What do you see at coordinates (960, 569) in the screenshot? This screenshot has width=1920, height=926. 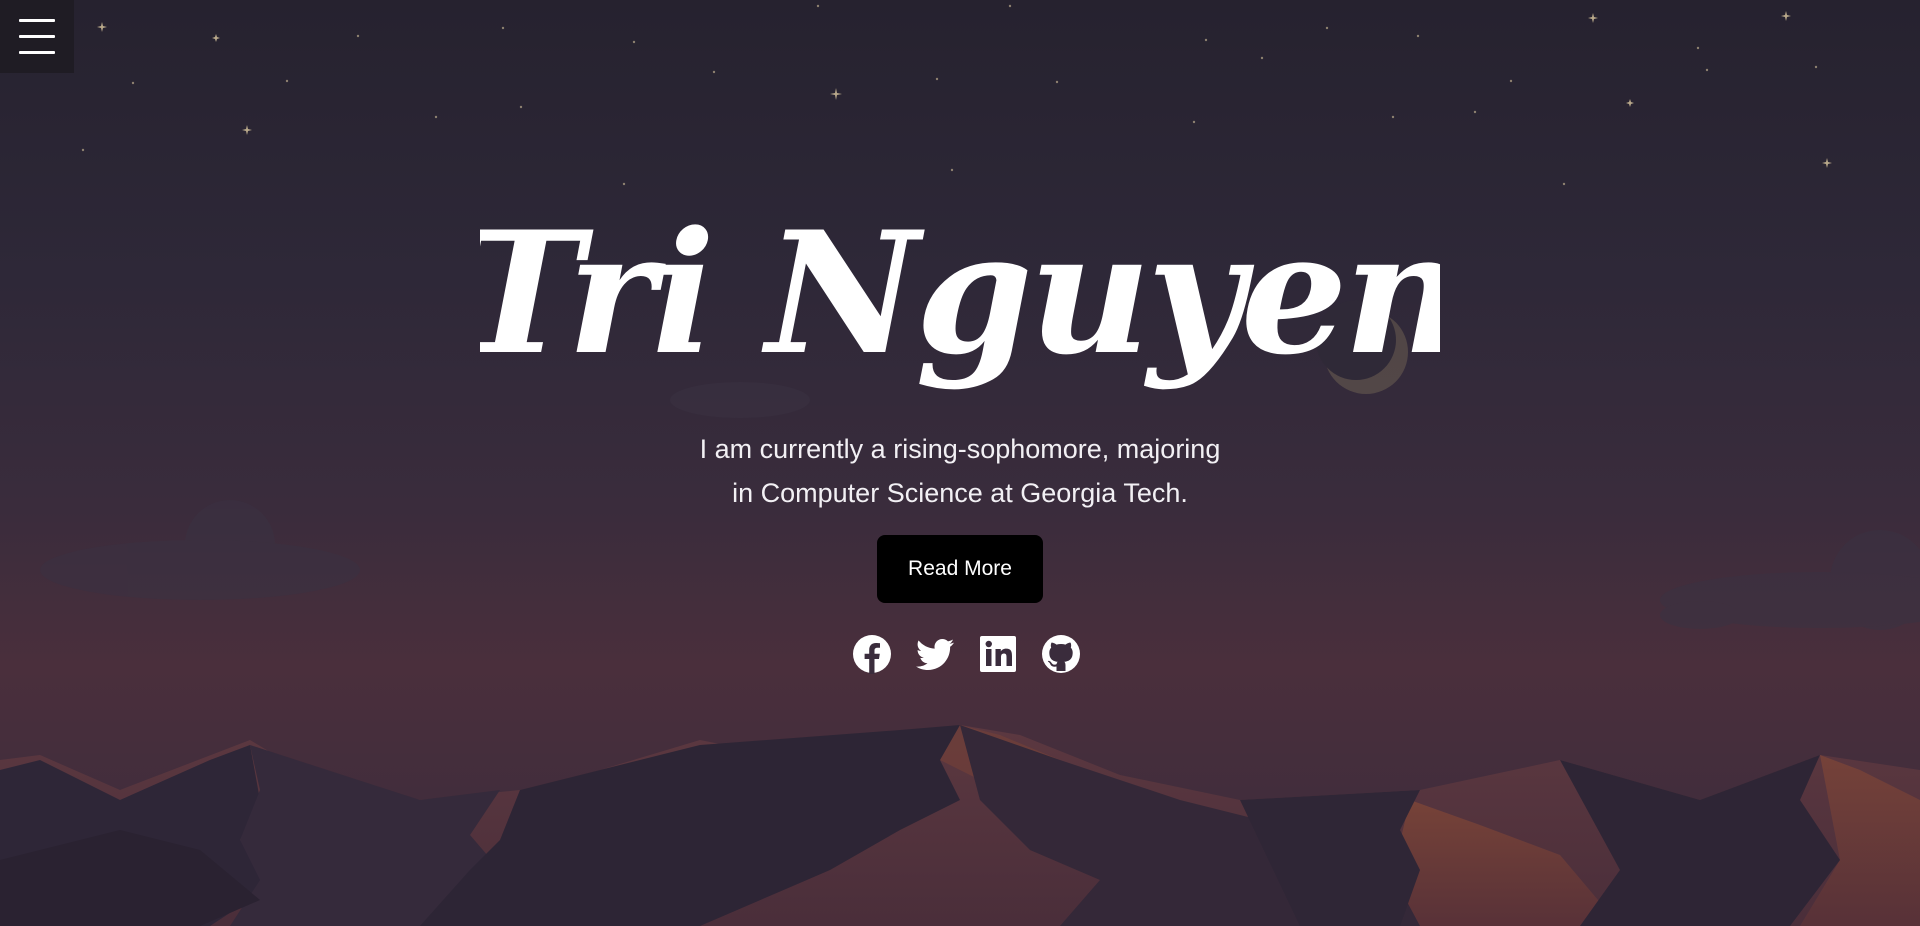 I see `read-more-button: Read More` at bounding box center [960, 569].